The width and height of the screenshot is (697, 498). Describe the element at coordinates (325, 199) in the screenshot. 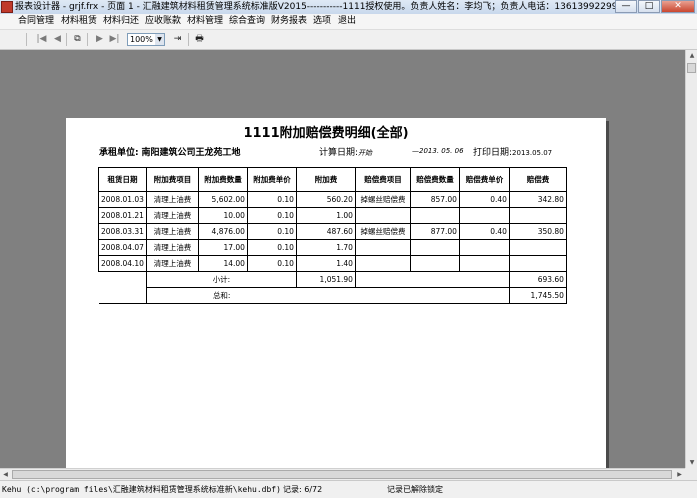

I see `table-cell: 560.20` at that location.